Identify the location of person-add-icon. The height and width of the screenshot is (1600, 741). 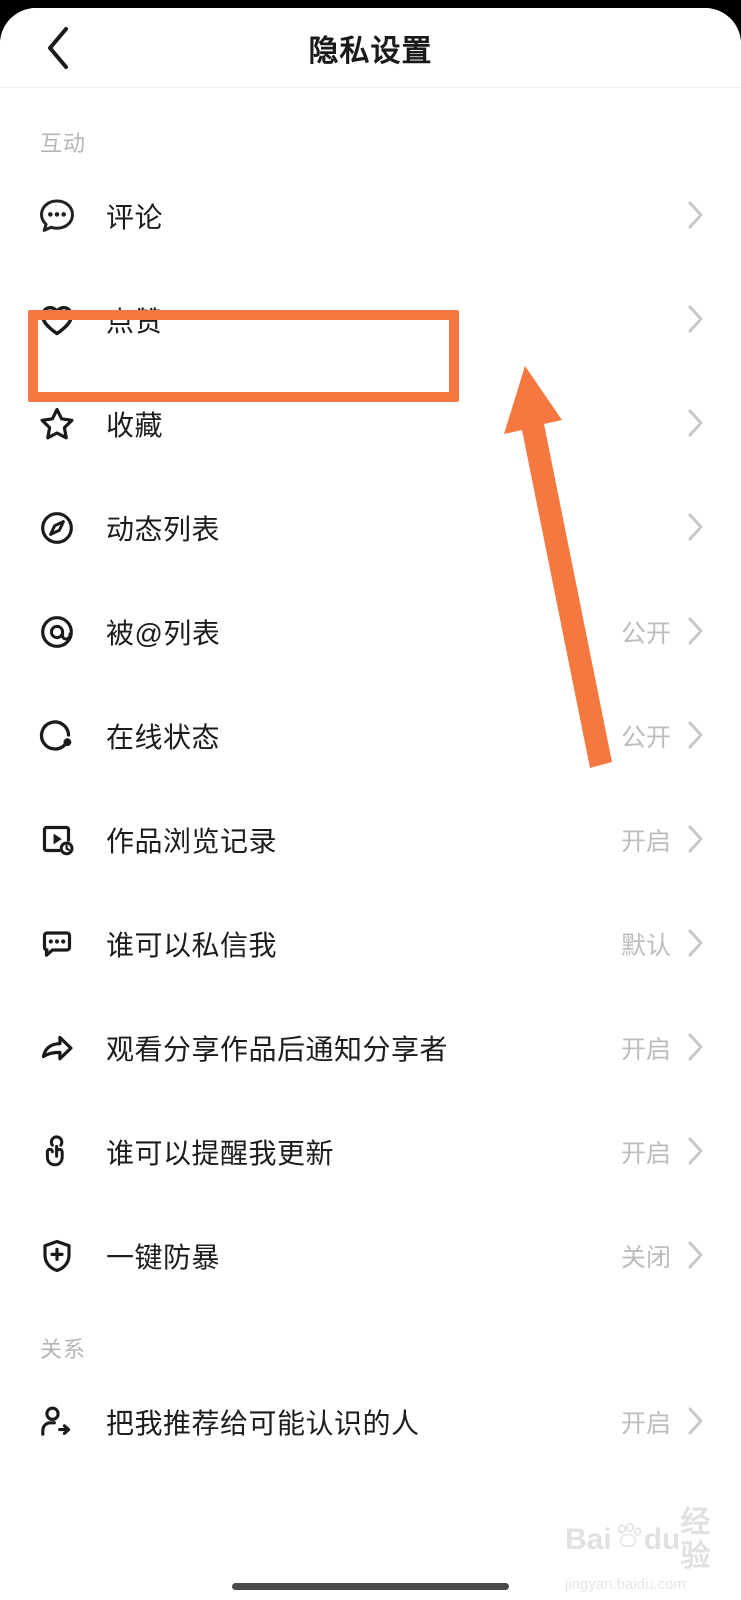
(57, 1422).